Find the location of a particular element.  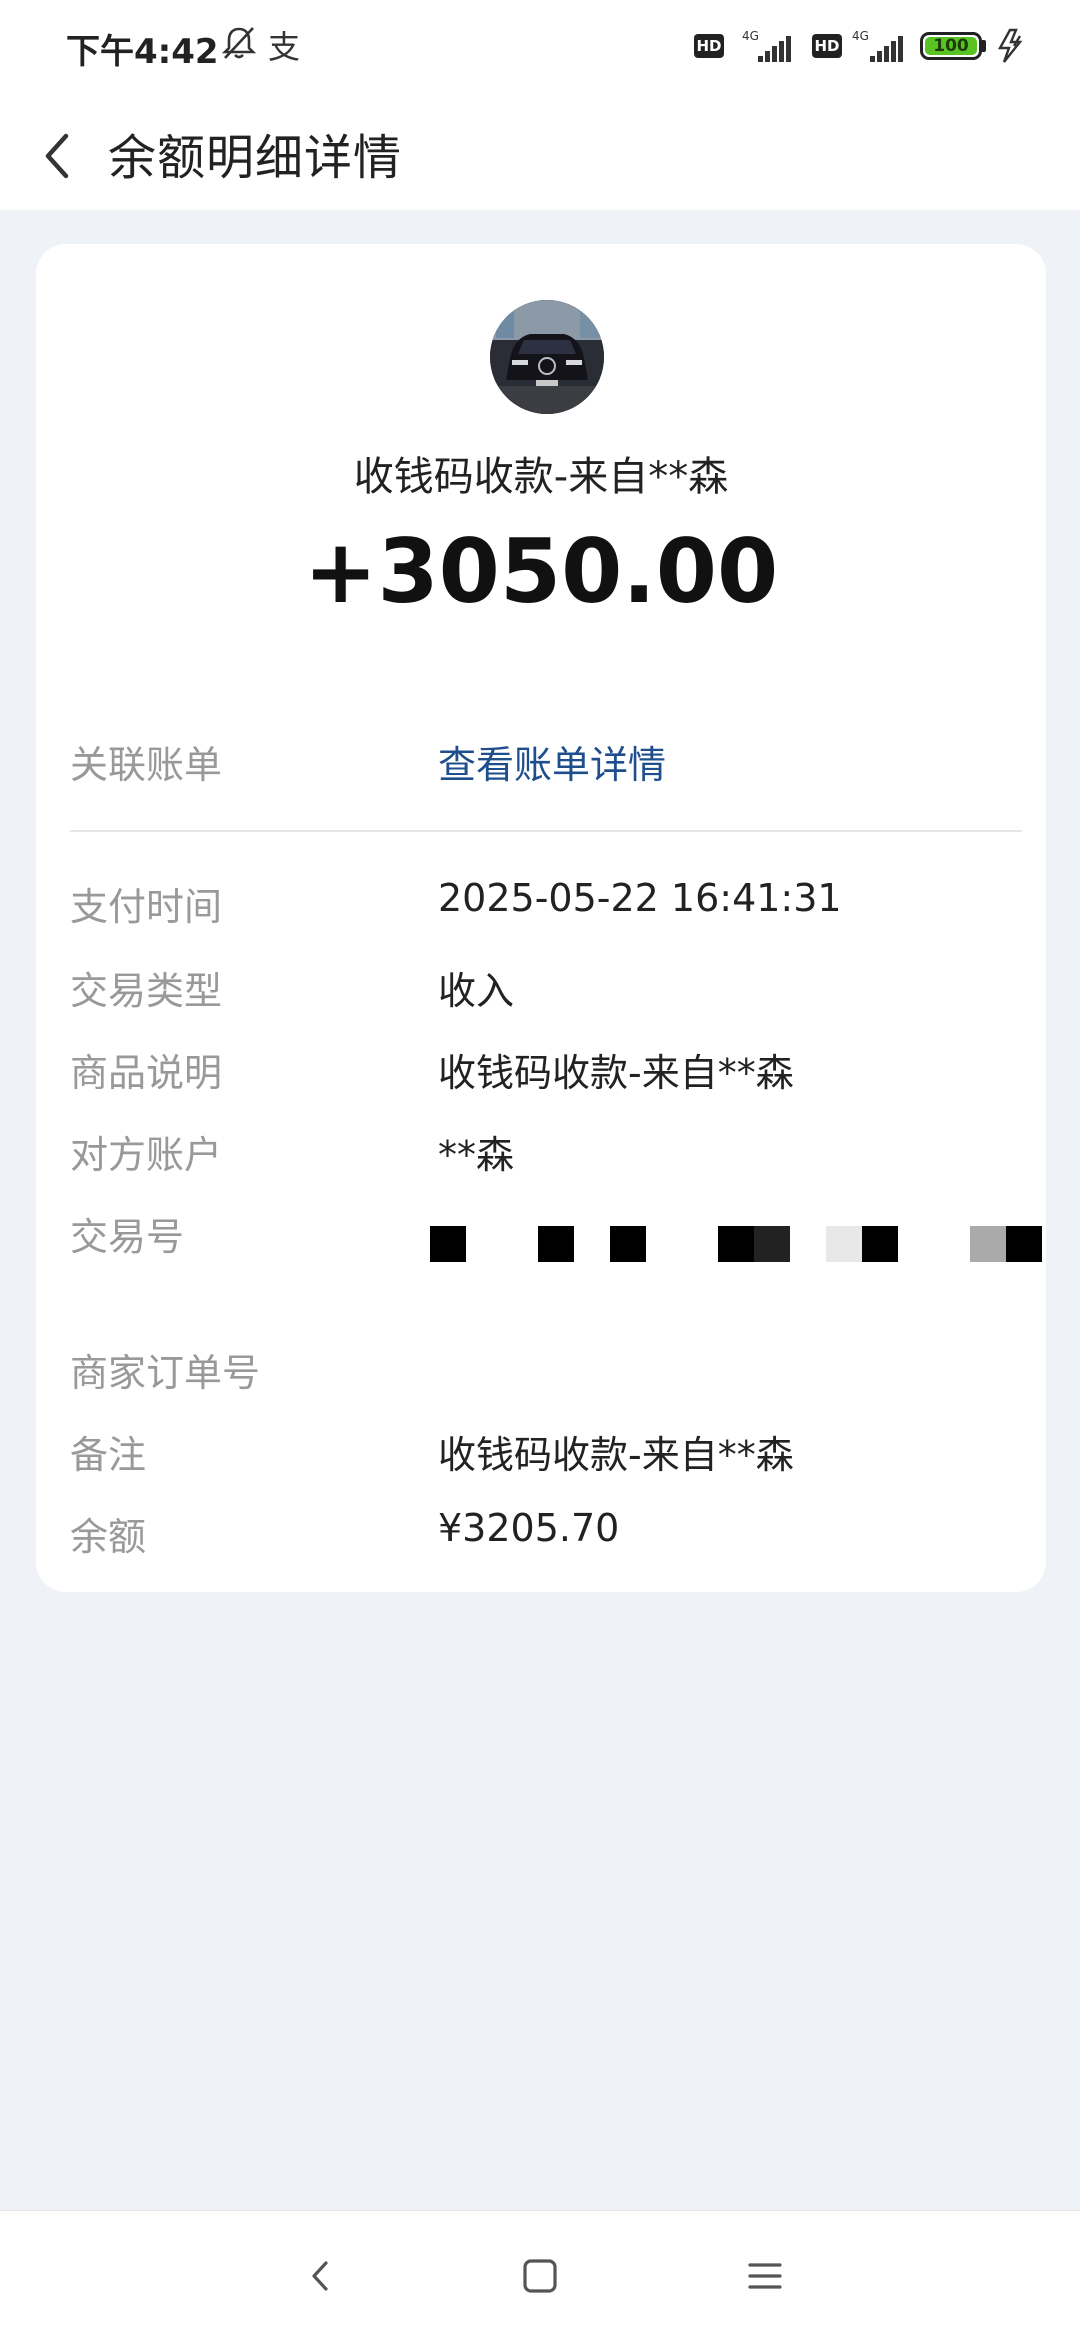

pay-time-value: 2025-05-22 16:41:31 is located at coordinates (640, 898).